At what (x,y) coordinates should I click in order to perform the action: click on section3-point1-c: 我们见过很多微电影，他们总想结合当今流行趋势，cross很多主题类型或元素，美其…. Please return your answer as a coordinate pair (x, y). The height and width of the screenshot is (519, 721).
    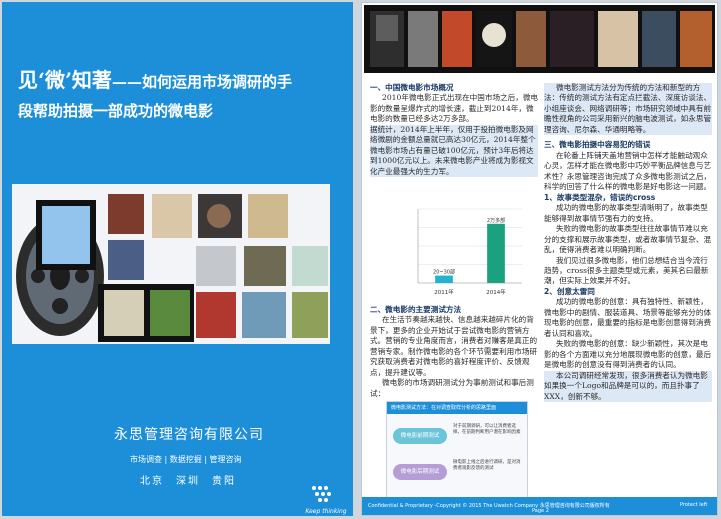
    Looking at the image, I should click on (626, 270).